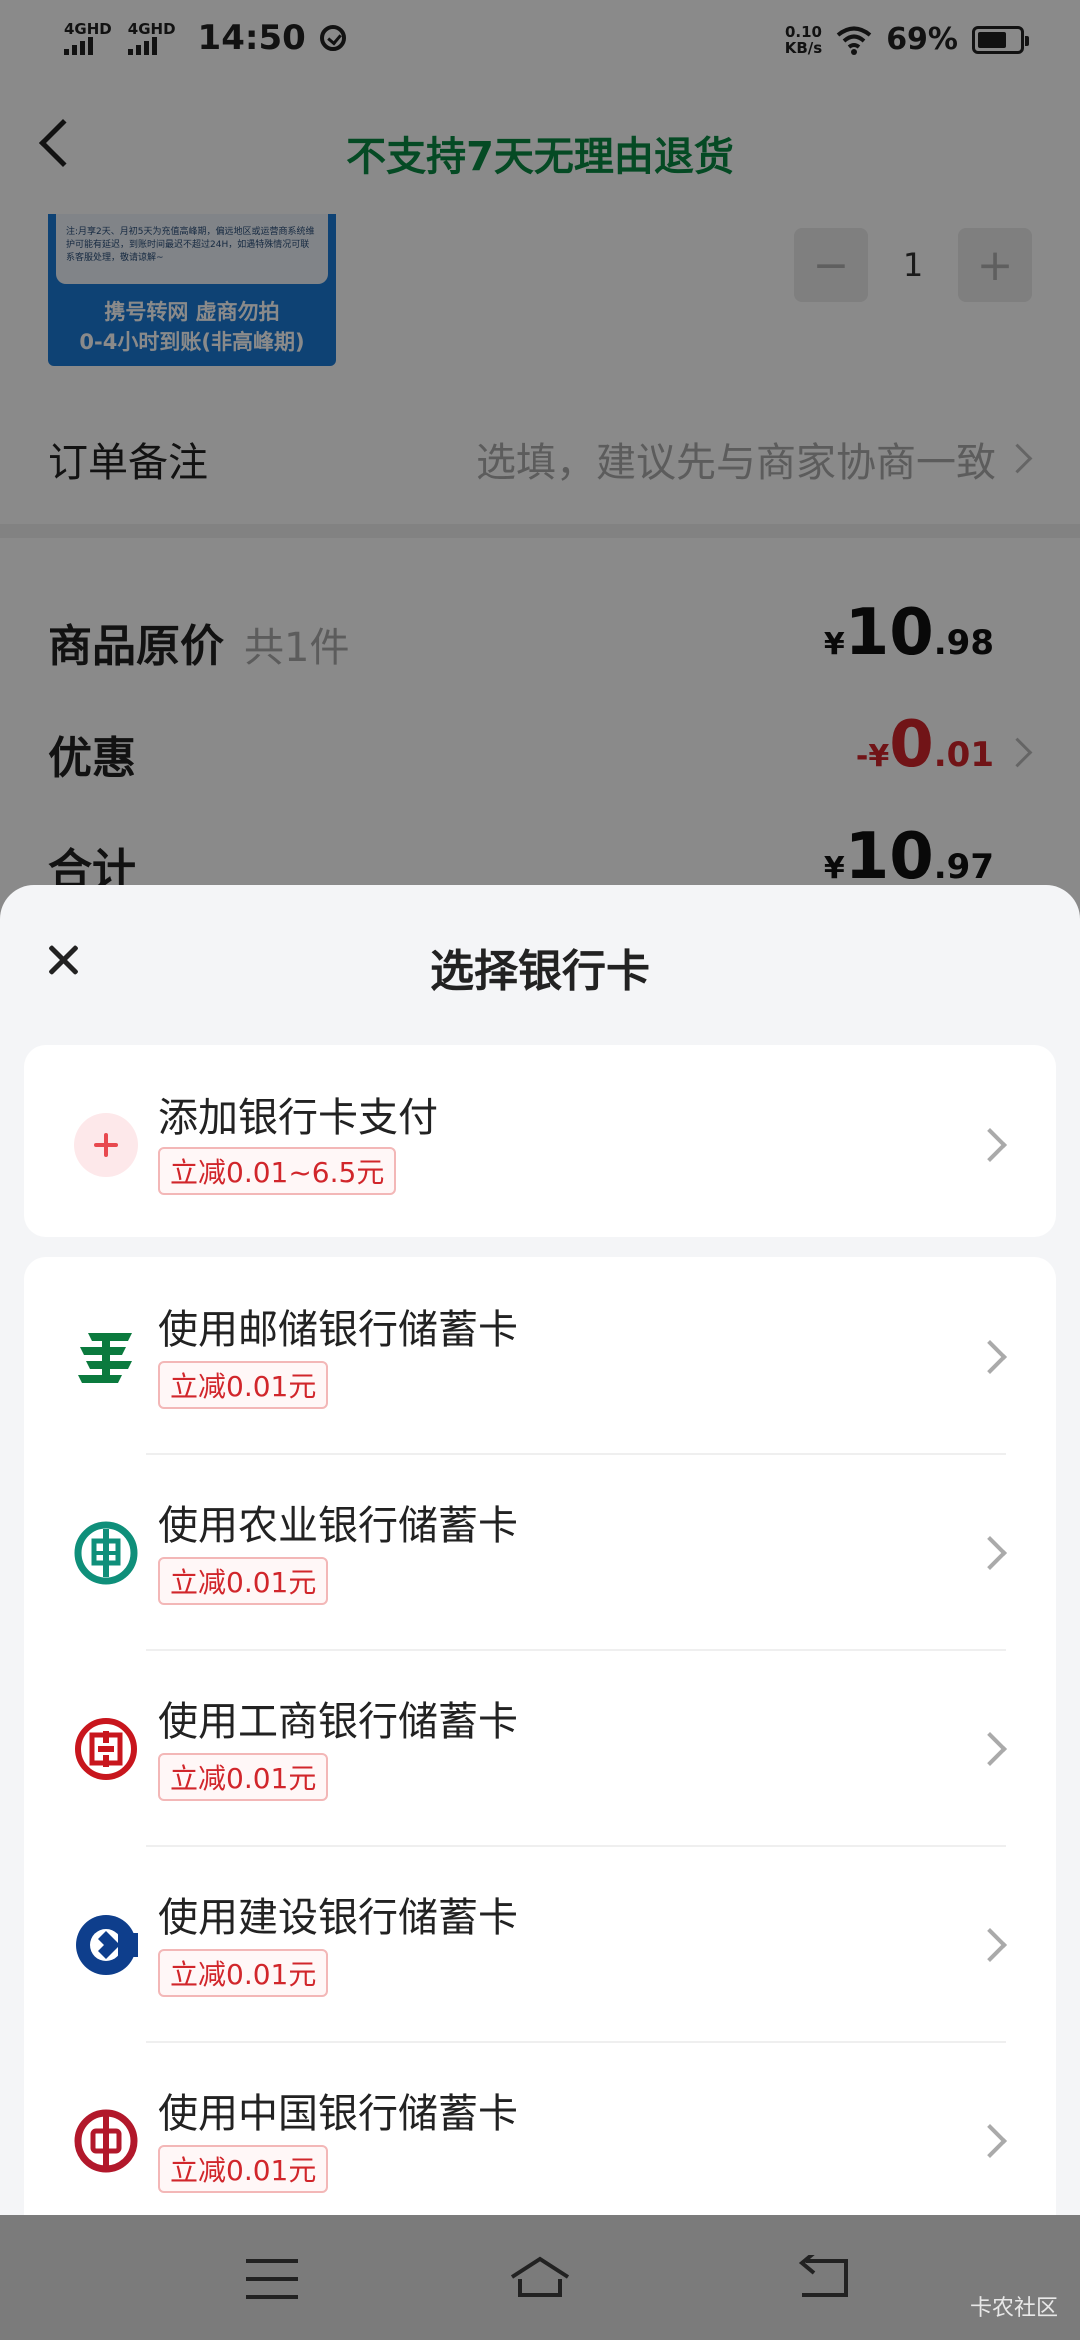 The width and height of the screenshot is (1080, 2340). Describe the element at coordinates (105, 1358) in the screenshot. I see `postal-bank-icon` at that location.